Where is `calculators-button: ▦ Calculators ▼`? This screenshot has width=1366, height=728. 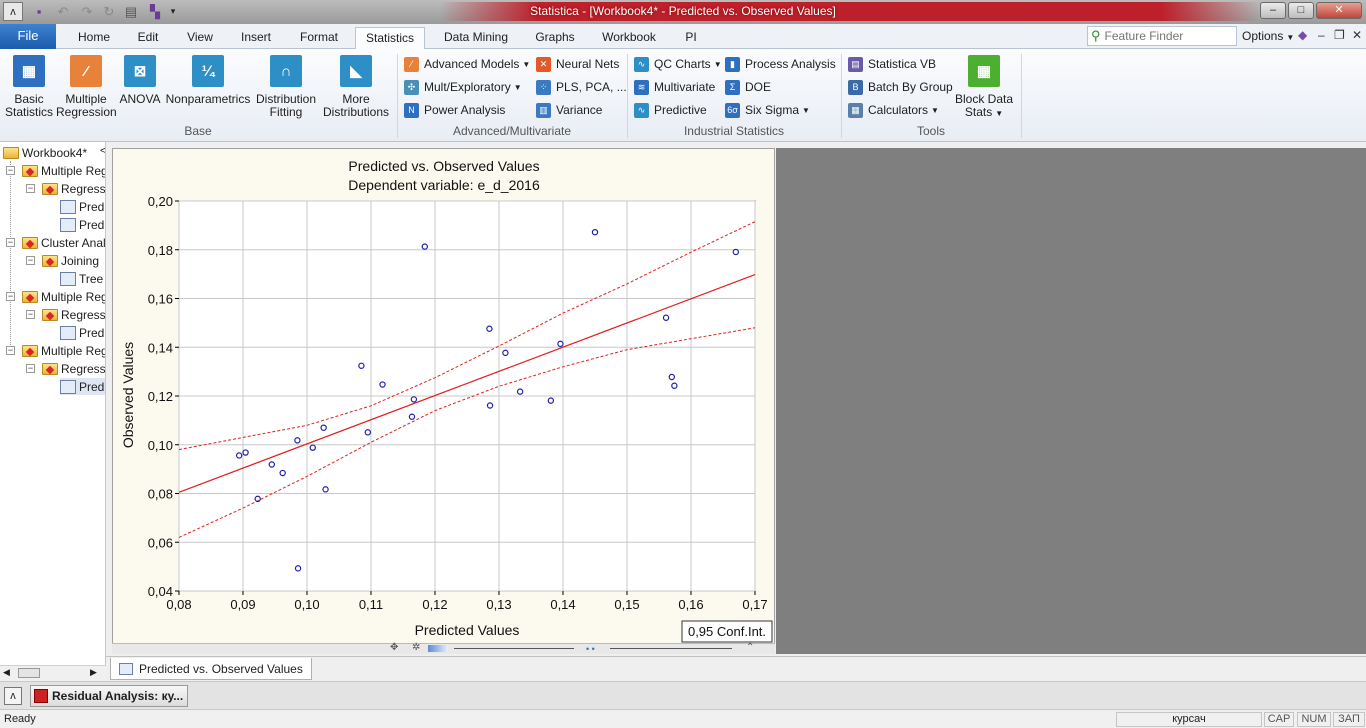 calculators-button: ▦ Calculators ▼ is located at coordinates (893, 110).